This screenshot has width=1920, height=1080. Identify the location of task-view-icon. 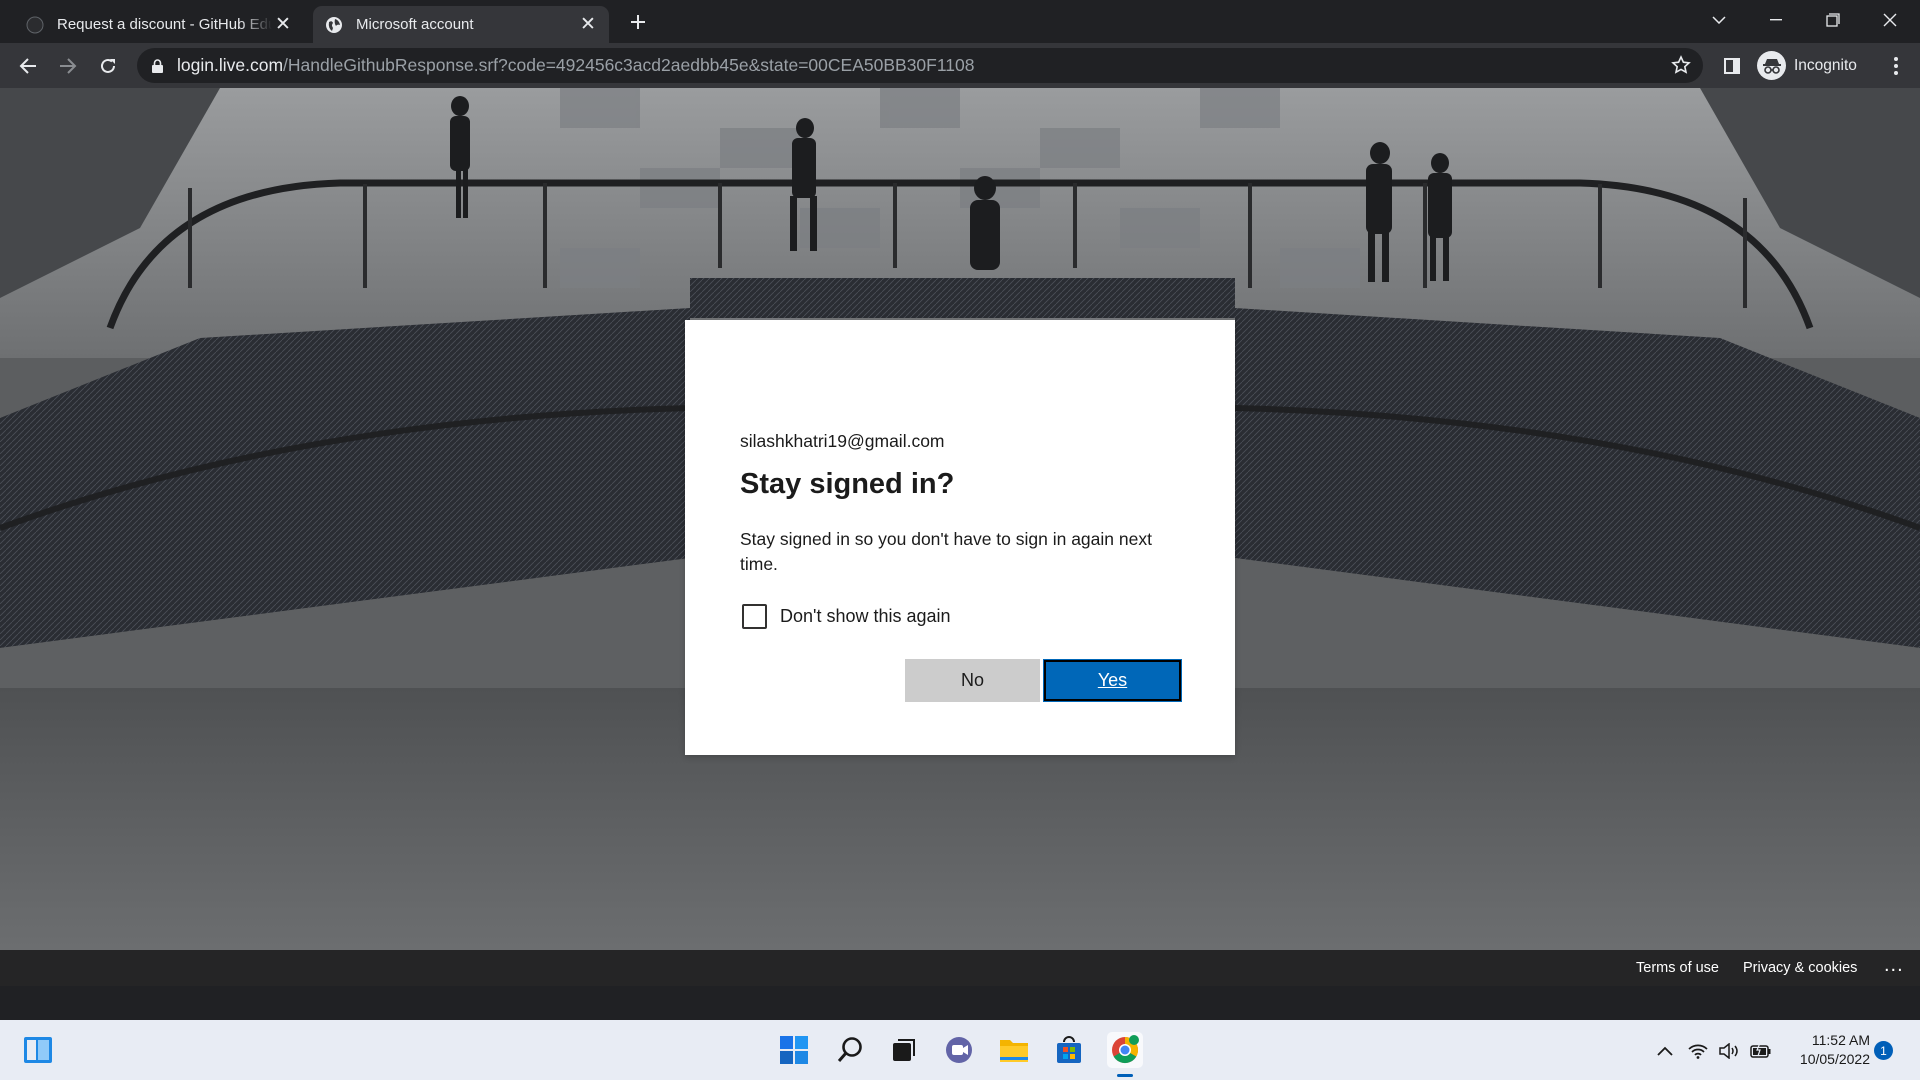
(904, 1050).